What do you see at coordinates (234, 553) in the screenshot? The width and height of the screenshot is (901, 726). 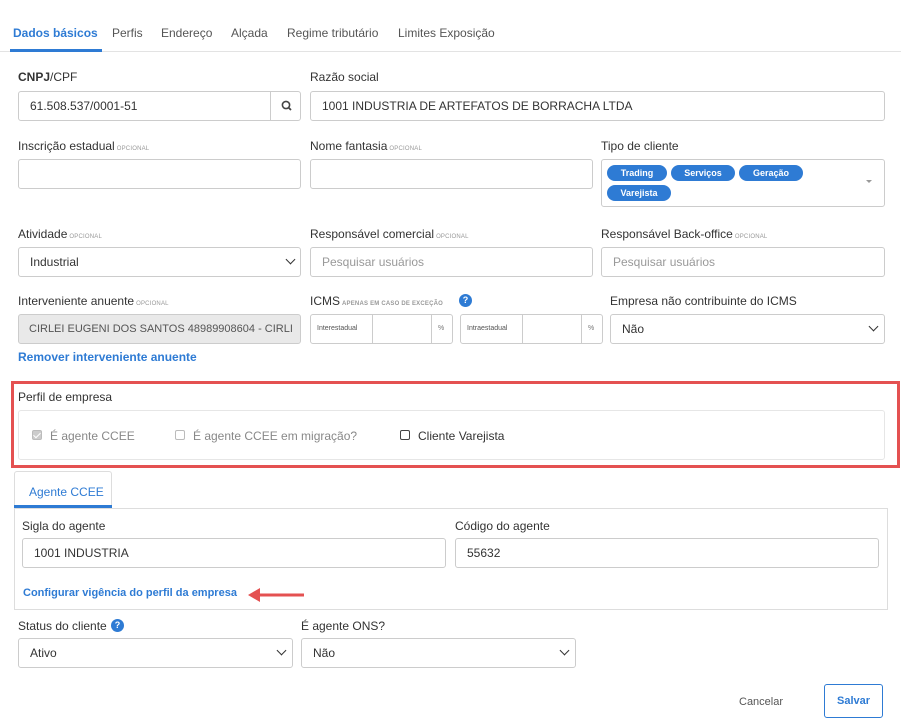 I see `sigla-field: 1001 INDUSTRIA` at bounding box center [234, 553].